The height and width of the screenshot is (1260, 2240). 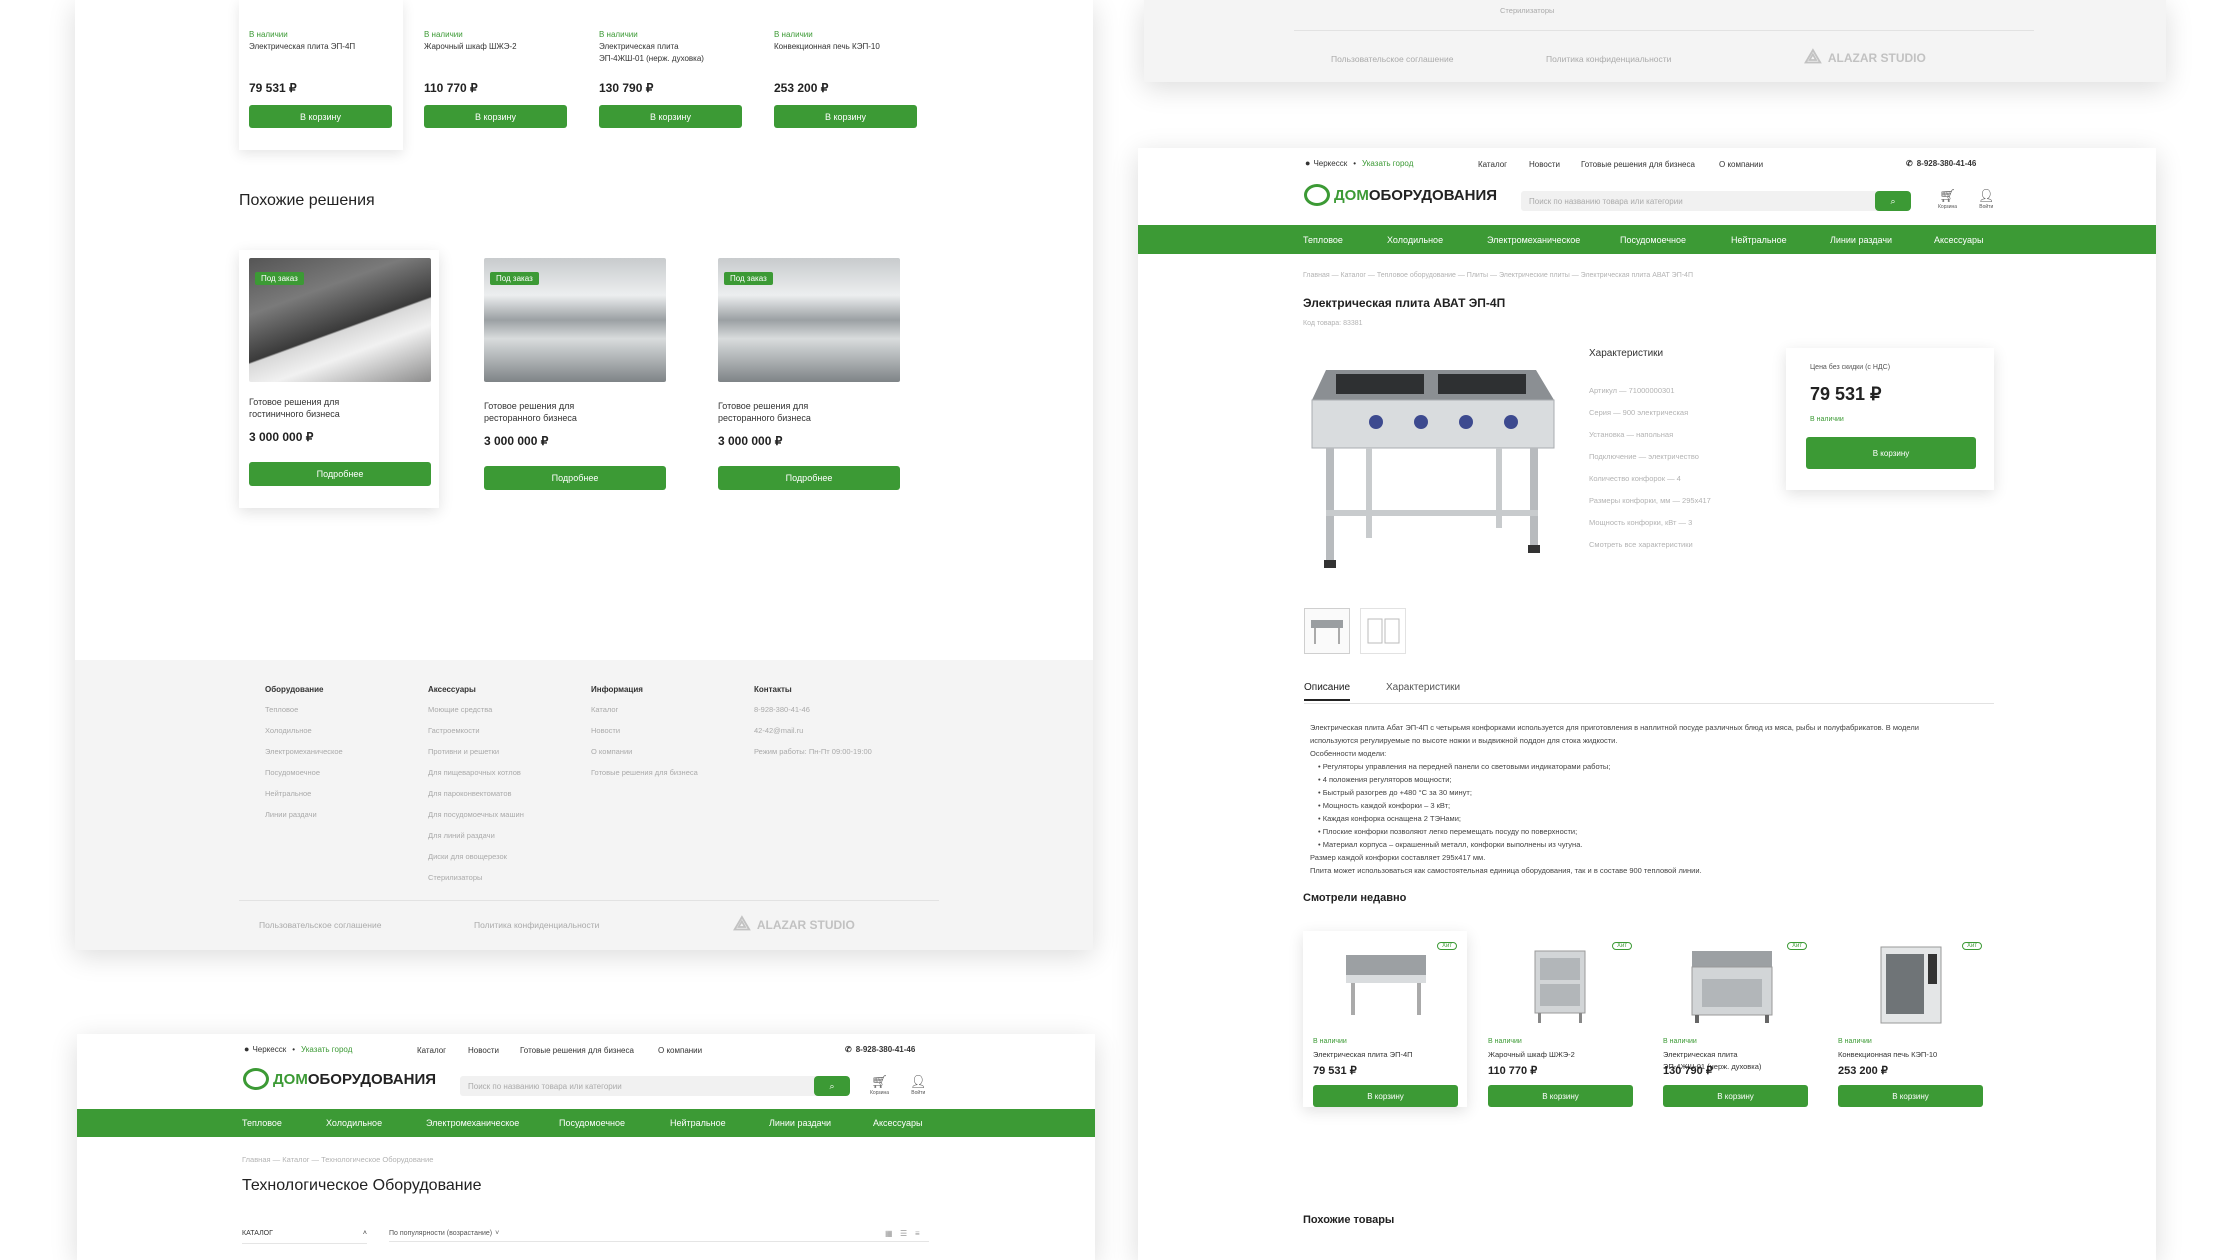 What do you see at coordinates (460, 709) in the screenshot?
I see `footer-link: Моющие средства` at bounding box center [460, 709].